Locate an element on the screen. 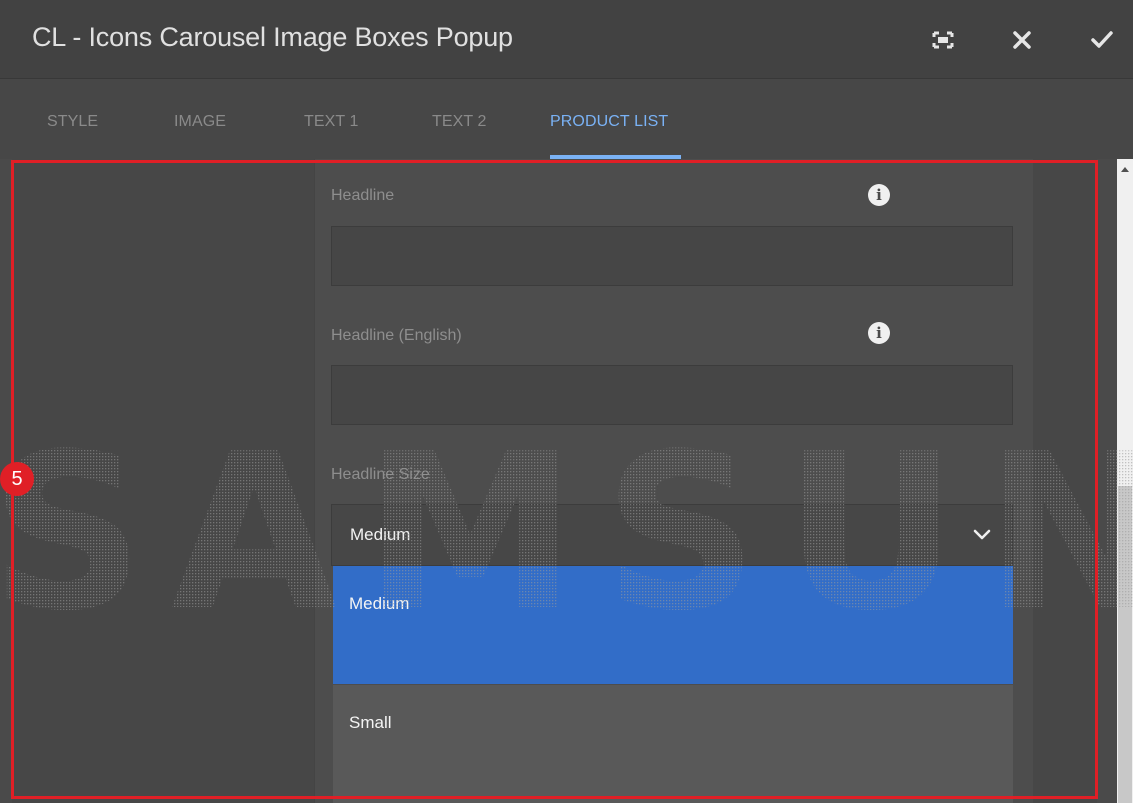 The height and width of the screenshot is (803, 1133). tab-text-2: TEXT 2 is located at coordinates (459, 122).